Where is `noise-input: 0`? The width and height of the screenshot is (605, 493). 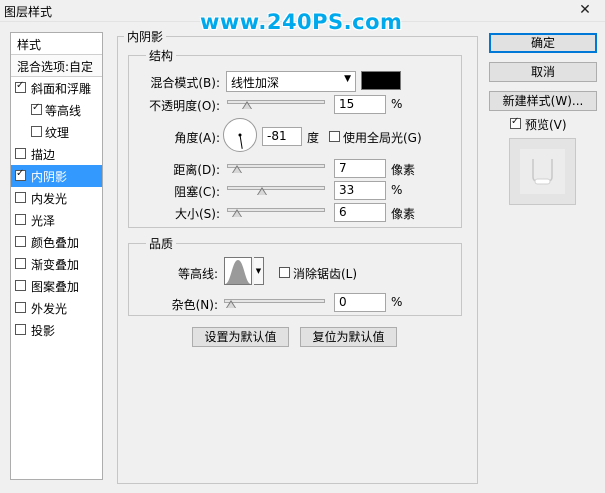 noise-input: 0 is located at coordinates (360, 302).